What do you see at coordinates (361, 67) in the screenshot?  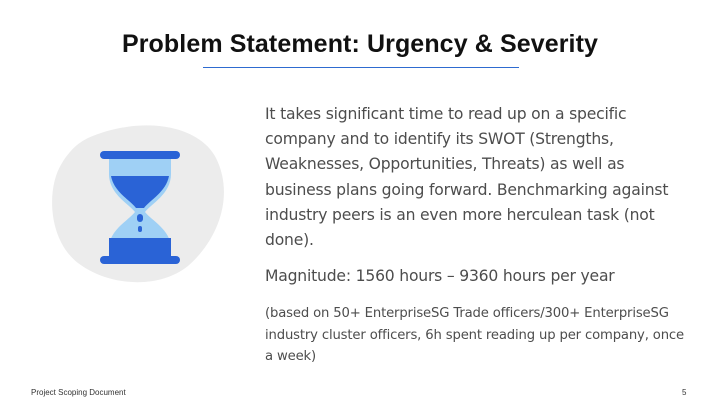 I see `title-underline` at bounding box center [361, 67].